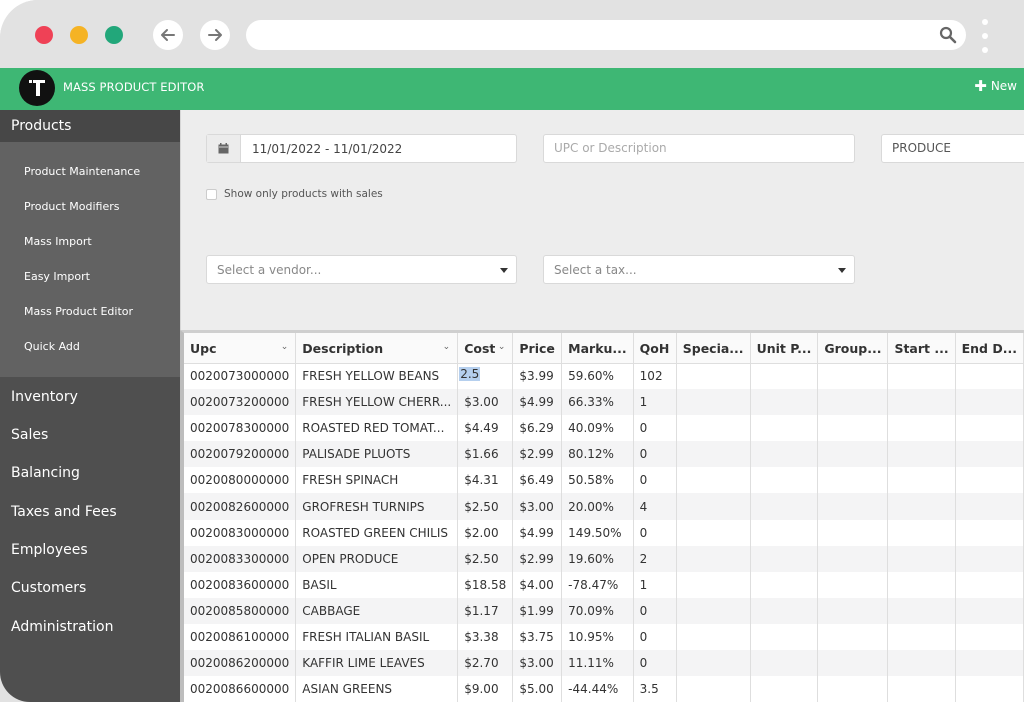 The height and width of the screenshot is (702, 1024). Describe the element at coordinates (485, 532) in the screenshot. I see `cell-cost: $2.00` at that location.